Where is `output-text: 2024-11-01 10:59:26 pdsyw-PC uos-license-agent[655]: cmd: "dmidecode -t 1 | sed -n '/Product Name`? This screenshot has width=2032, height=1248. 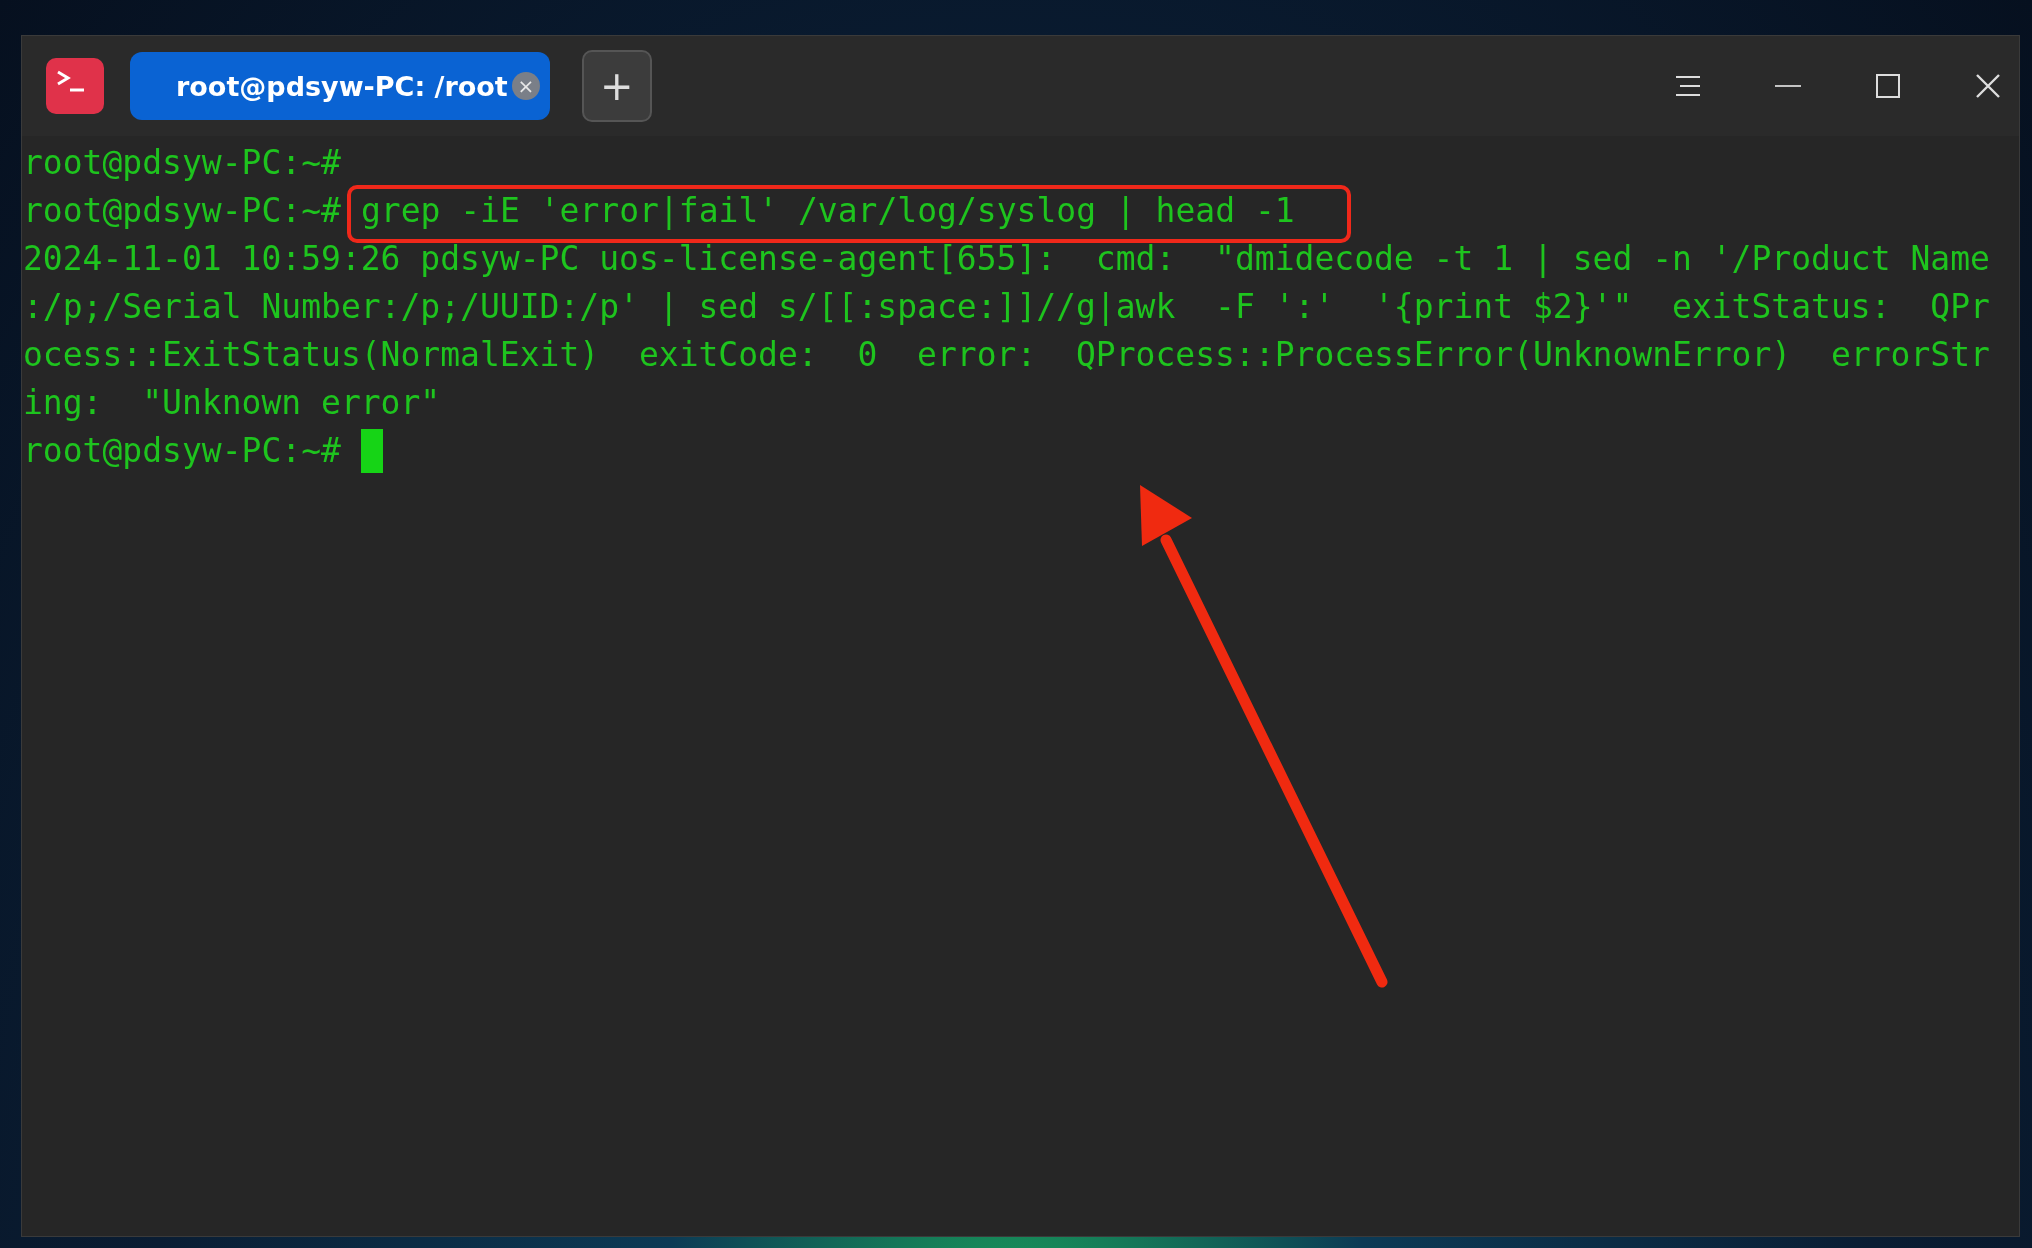
output-text: 2024-11-01 10:59:26 pdsyw-PC uos-license-agent[655]: cmd: "dmidecode -t 1 | sed -n '/Product Name is located at coordinates (1006, 259).